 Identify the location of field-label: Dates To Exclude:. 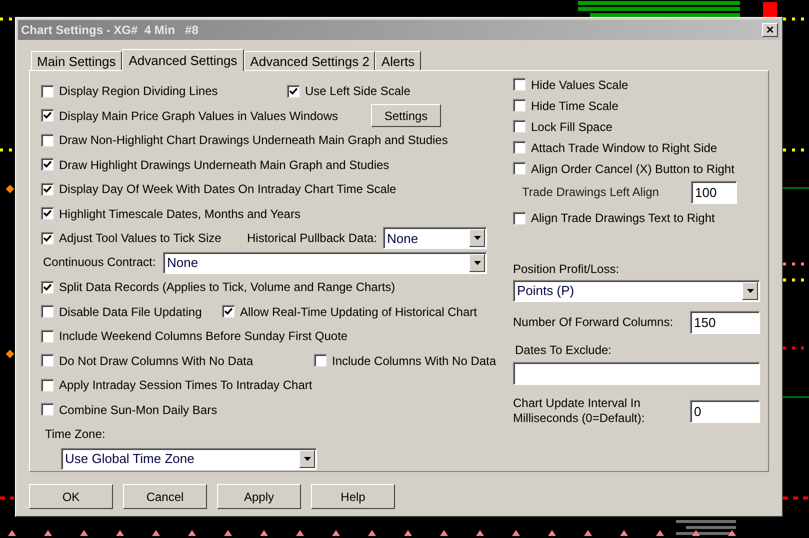
(563, 350).